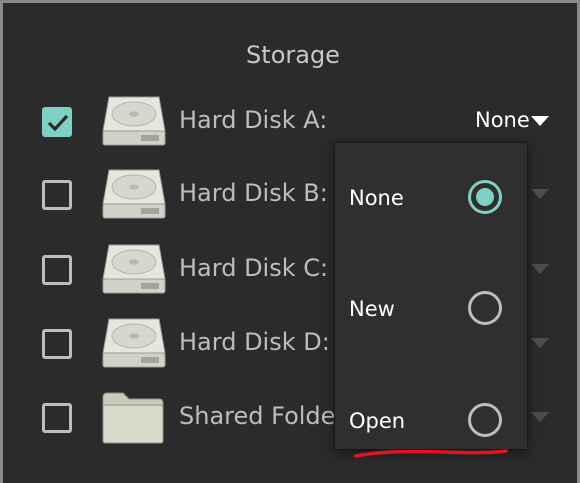 Image resolution: width=580 pixels, height=483 pixels. I want to click on menu-option-label: None, so click(376, 198).